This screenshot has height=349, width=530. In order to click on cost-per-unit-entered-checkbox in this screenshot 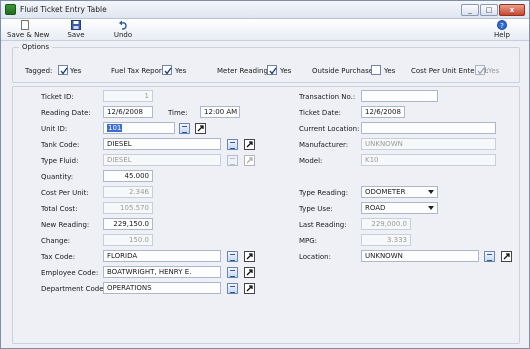, I will do `click(480, 70)`.